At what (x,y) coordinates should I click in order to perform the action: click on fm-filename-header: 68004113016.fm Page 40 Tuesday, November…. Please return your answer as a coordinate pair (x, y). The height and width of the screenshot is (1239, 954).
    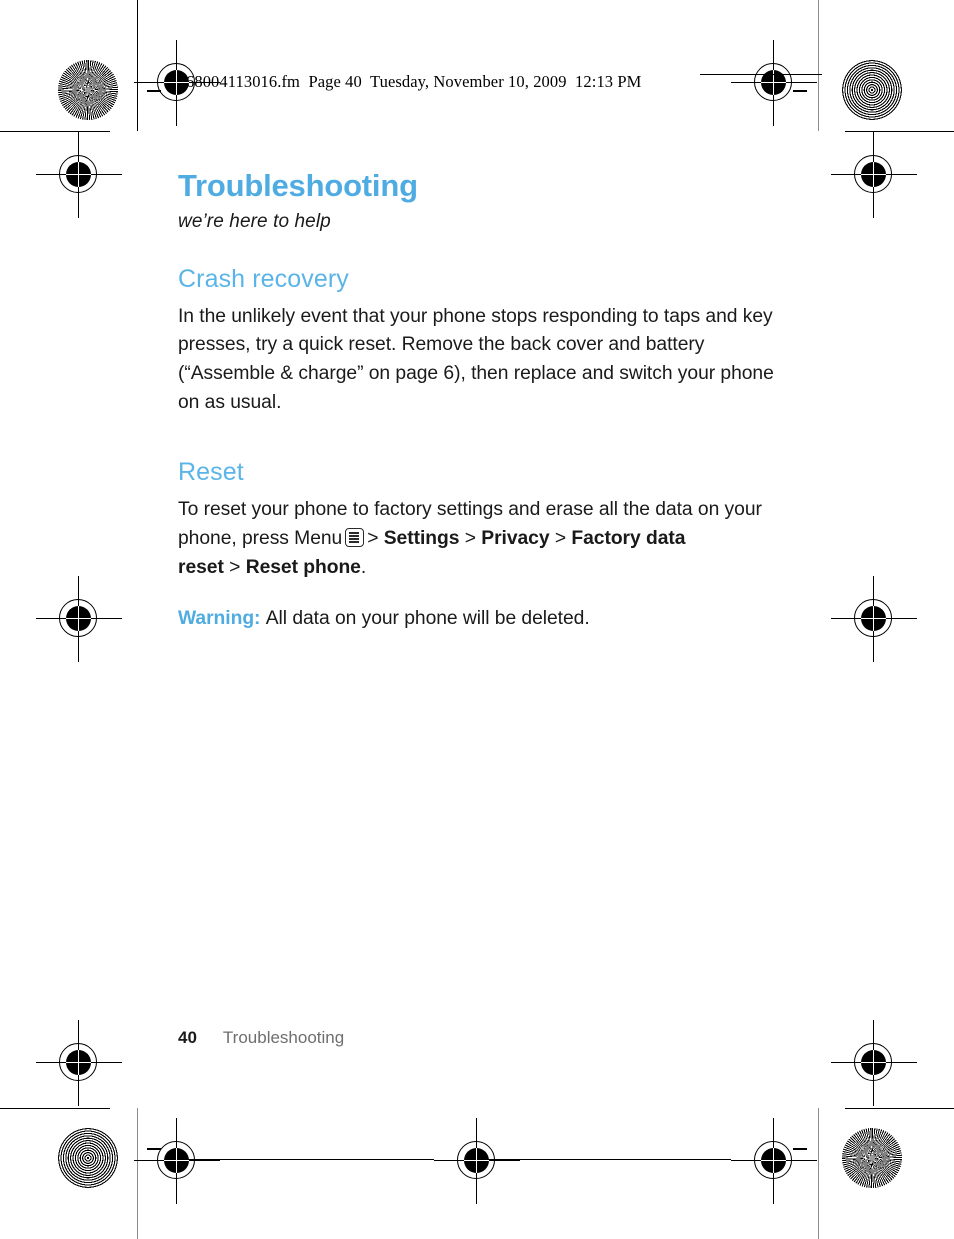
    Looking at the image, I should click on (414, 81).